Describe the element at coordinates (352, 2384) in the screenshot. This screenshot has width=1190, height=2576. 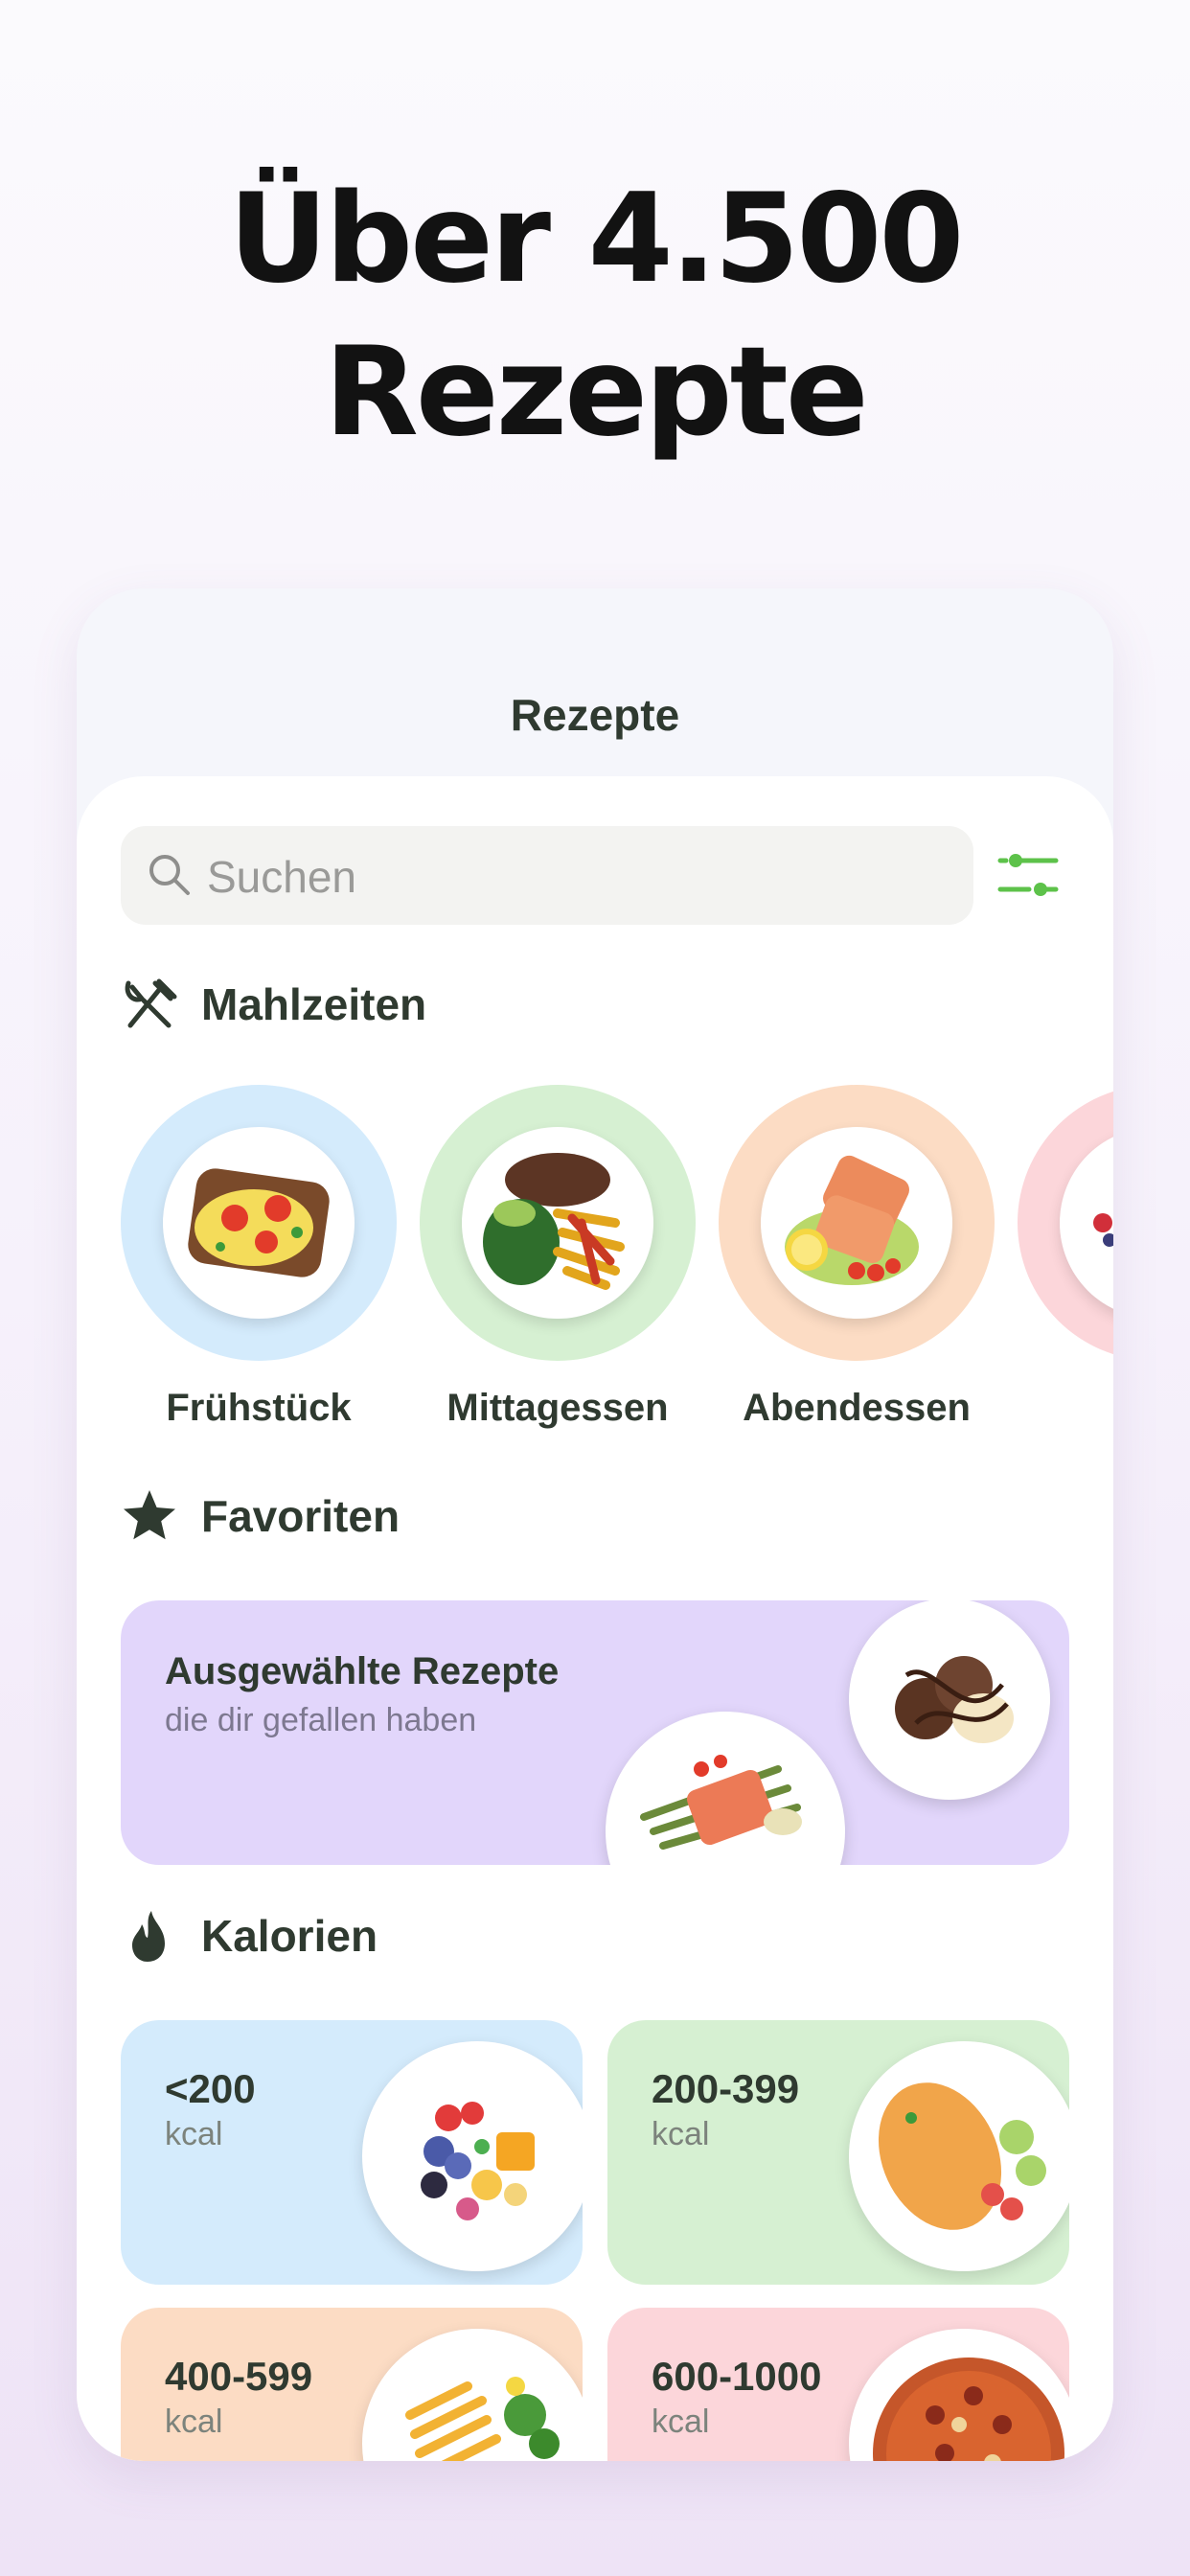
I see `calorie-card-400-599: 400-599 kcal` at that location.